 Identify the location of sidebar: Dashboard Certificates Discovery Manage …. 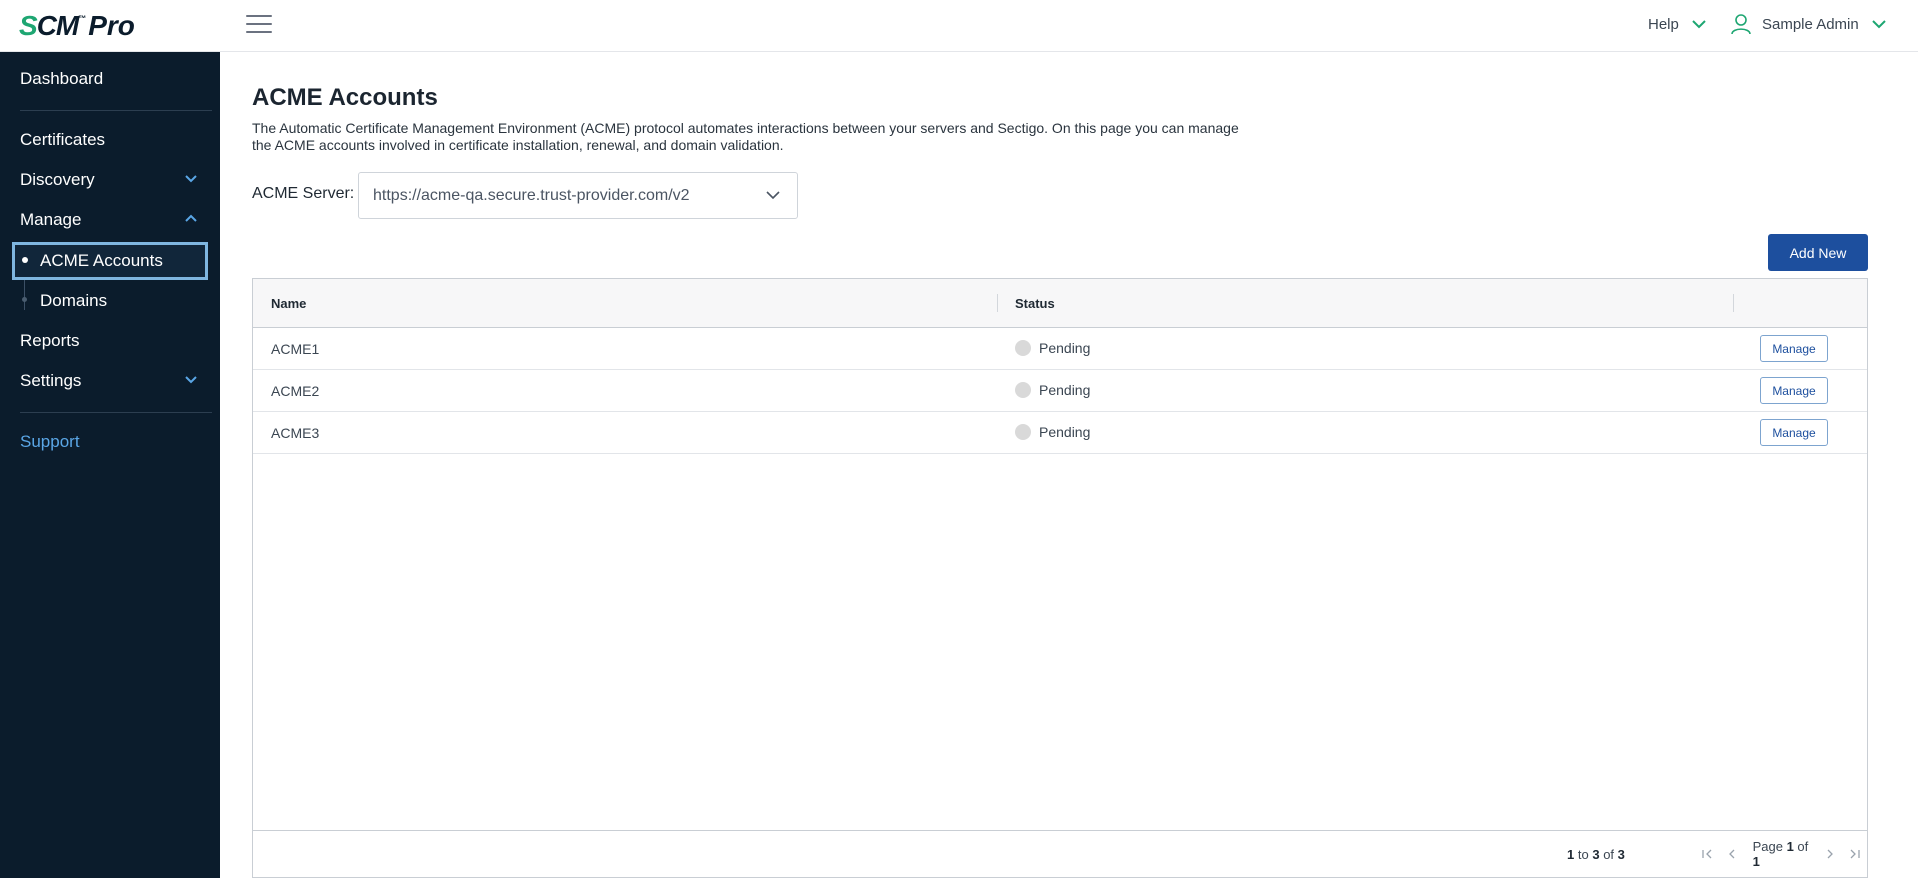
(110, 465).